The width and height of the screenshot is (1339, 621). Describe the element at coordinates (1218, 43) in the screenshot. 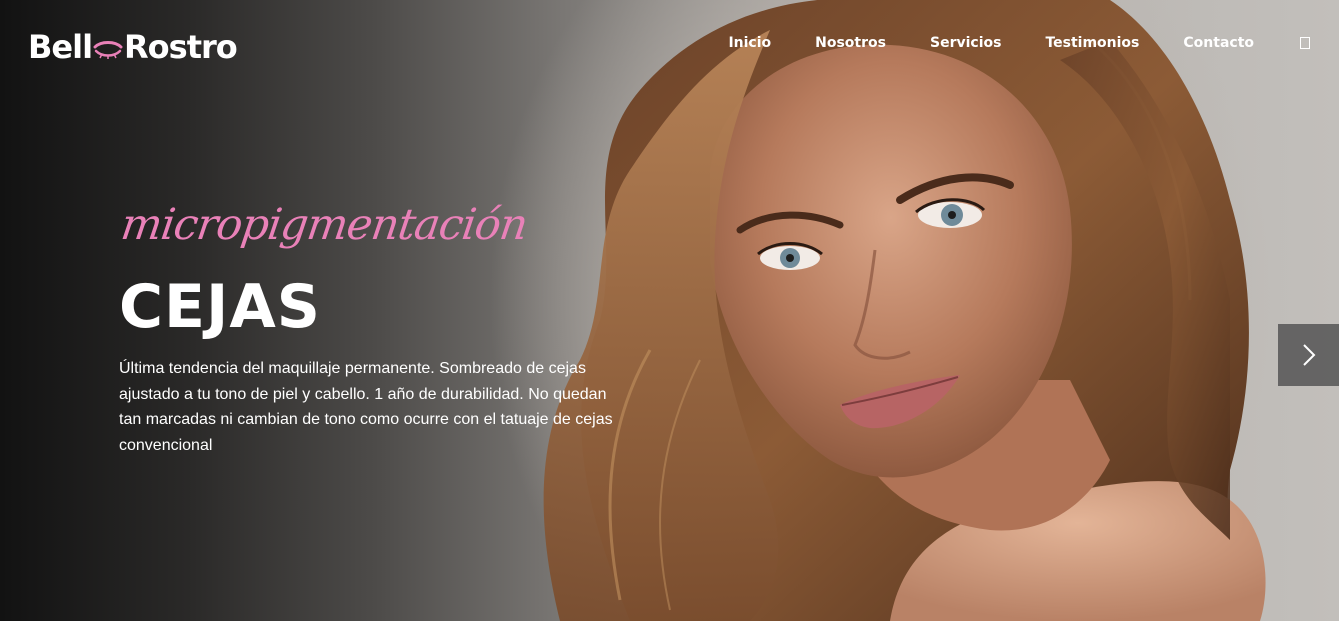

I see `nav-item-contacto: Contacto` at that location.